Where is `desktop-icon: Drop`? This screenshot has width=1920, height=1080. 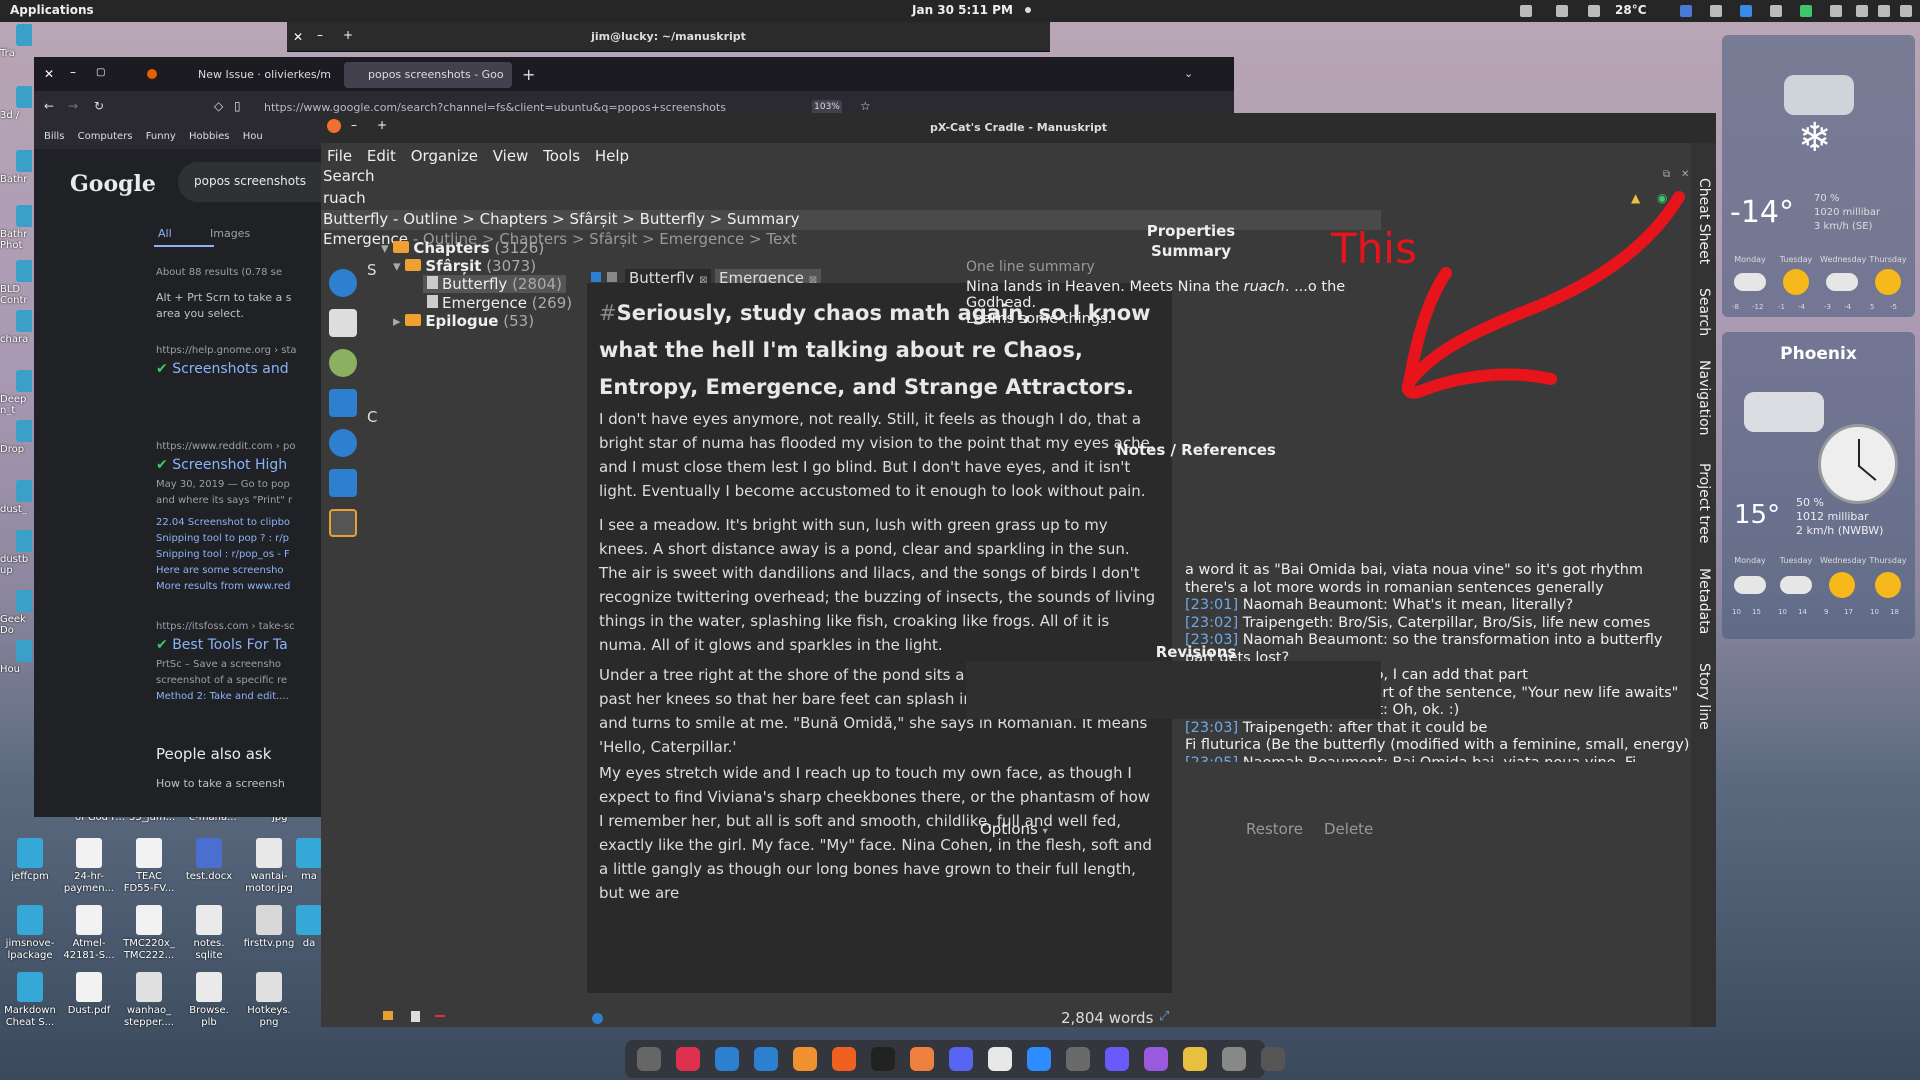 desktop-icon: Drop is located at coordinates (16, 437).